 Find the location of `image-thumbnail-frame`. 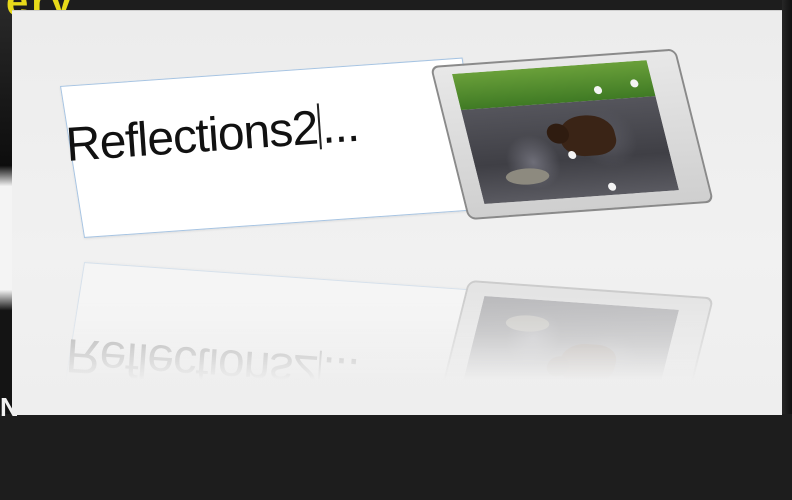

image-thumbnail-frame is located at coordinates (572, 134).